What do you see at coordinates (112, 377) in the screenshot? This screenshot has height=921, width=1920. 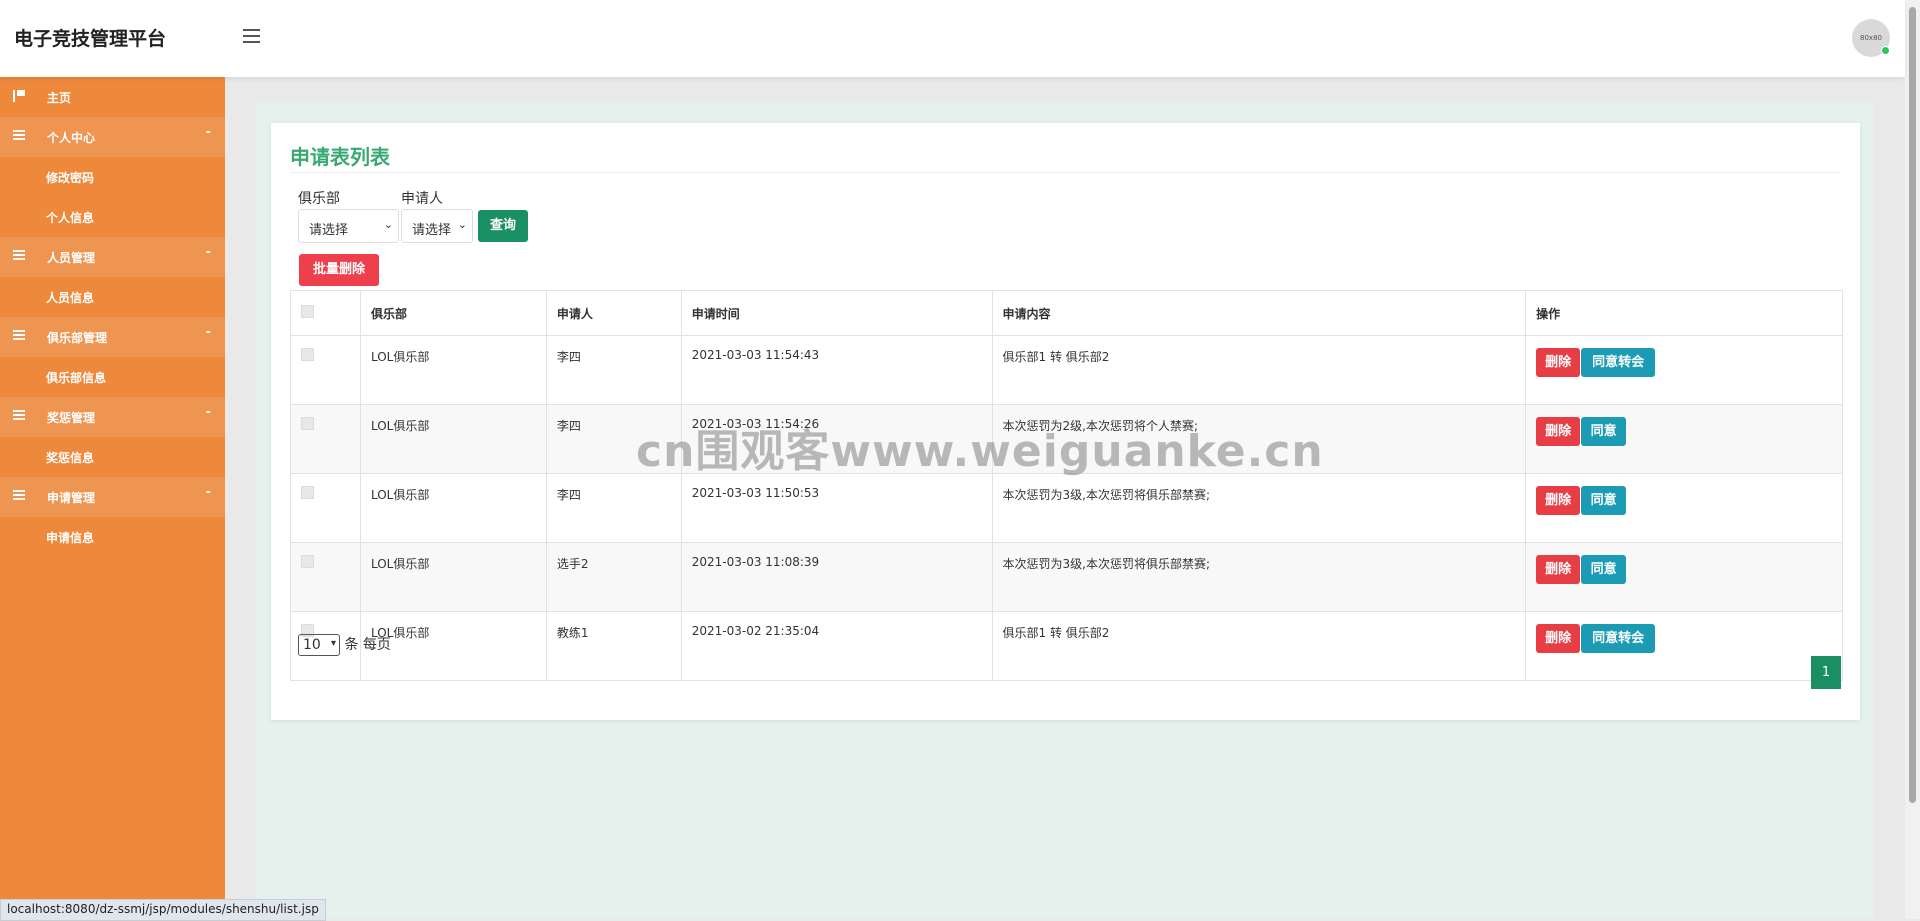 I see `sidebar-item-club-info: 俱乐部信息` at bounding box center [112, 377].